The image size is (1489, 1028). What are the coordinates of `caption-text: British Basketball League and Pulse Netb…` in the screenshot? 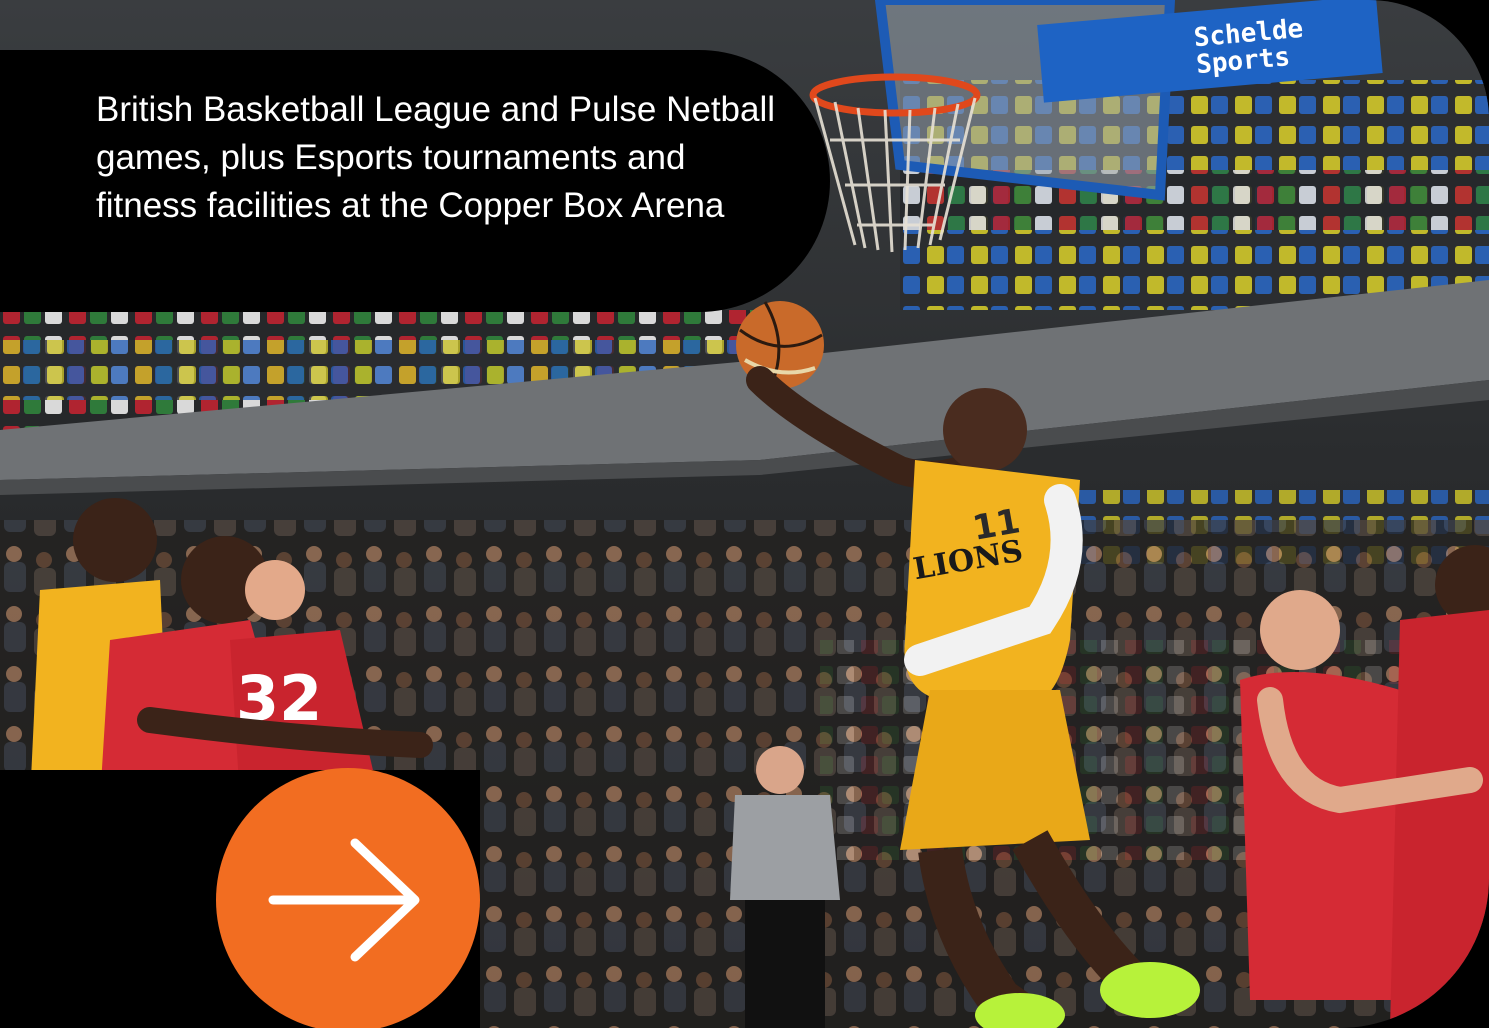 It's located at (436, 157).